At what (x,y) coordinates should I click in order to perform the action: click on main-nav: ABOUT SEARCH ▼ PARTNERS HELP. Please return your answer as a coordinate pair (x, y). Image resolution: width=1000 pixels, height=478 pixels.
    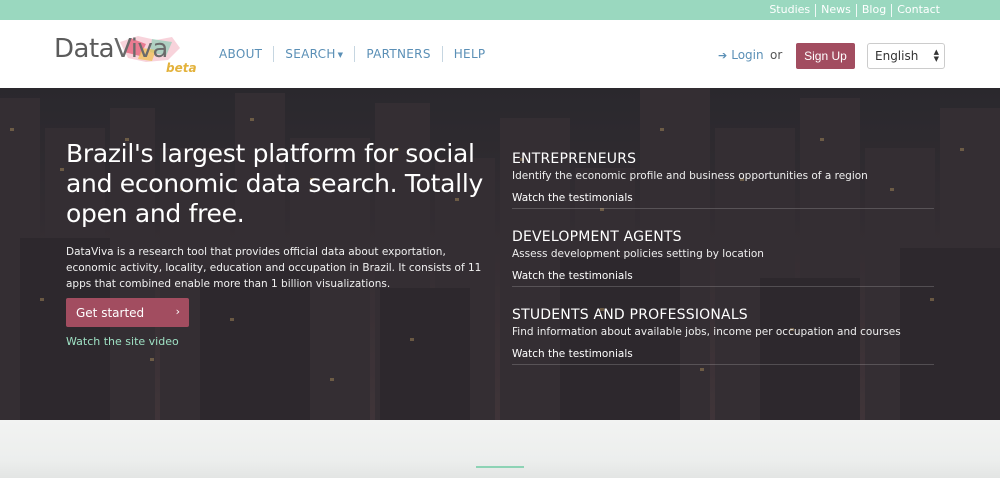
    Looking at the image, I should click on (352, 54).